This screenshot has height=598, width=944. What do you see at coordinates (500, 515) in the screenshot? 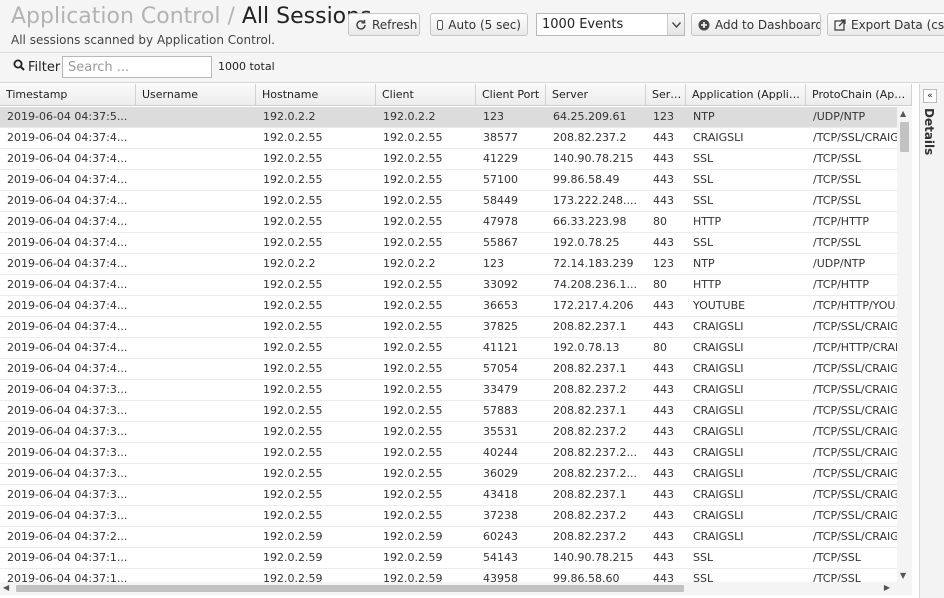
I see `table-cell: 37238` at bounding box center [500, 515].